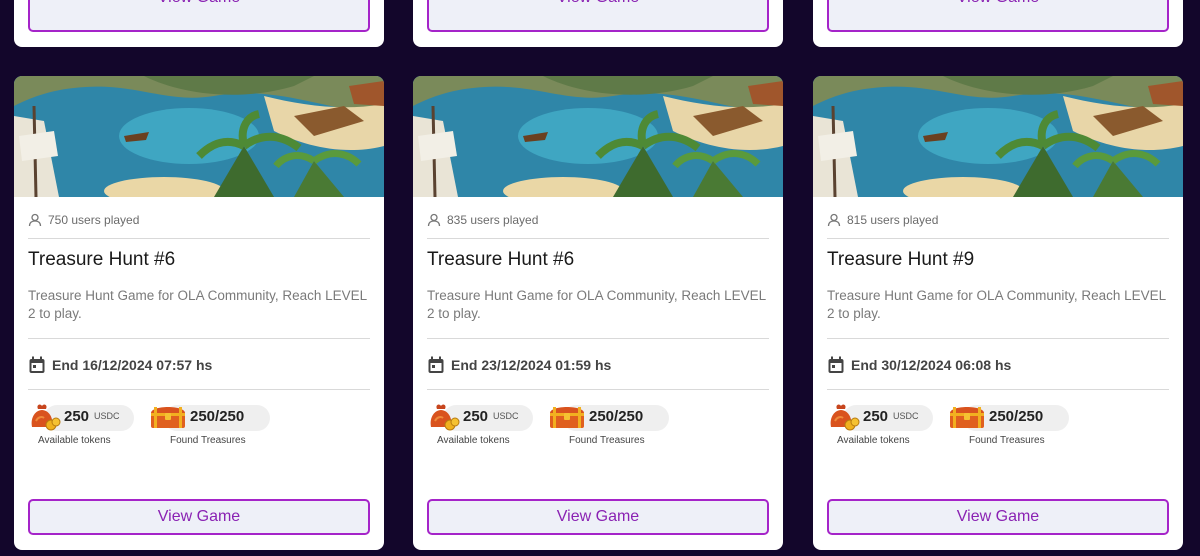 This screenshot has height=556, width=1200. I want to click on players-text: 750 users played, so click(94, 220).